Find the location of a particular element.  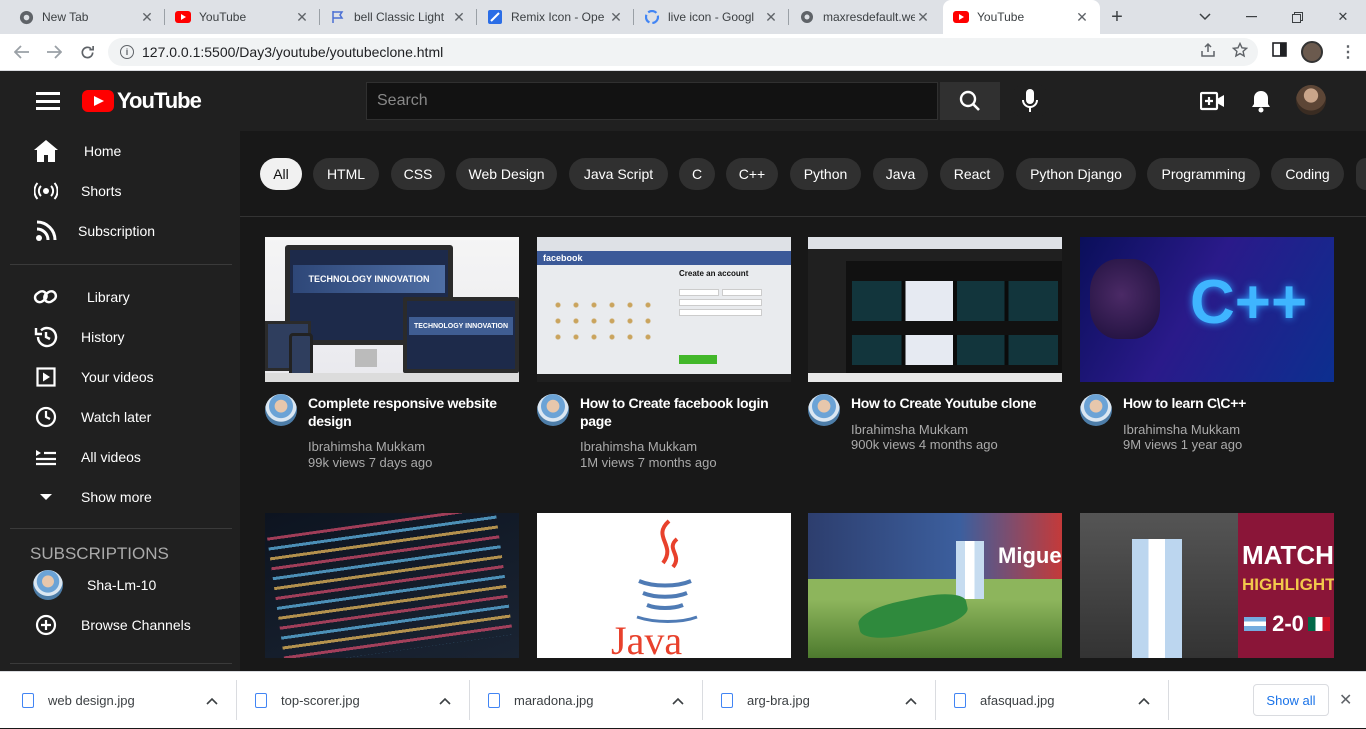

new-tab-icon: + is located at coordinates (1117, 17).